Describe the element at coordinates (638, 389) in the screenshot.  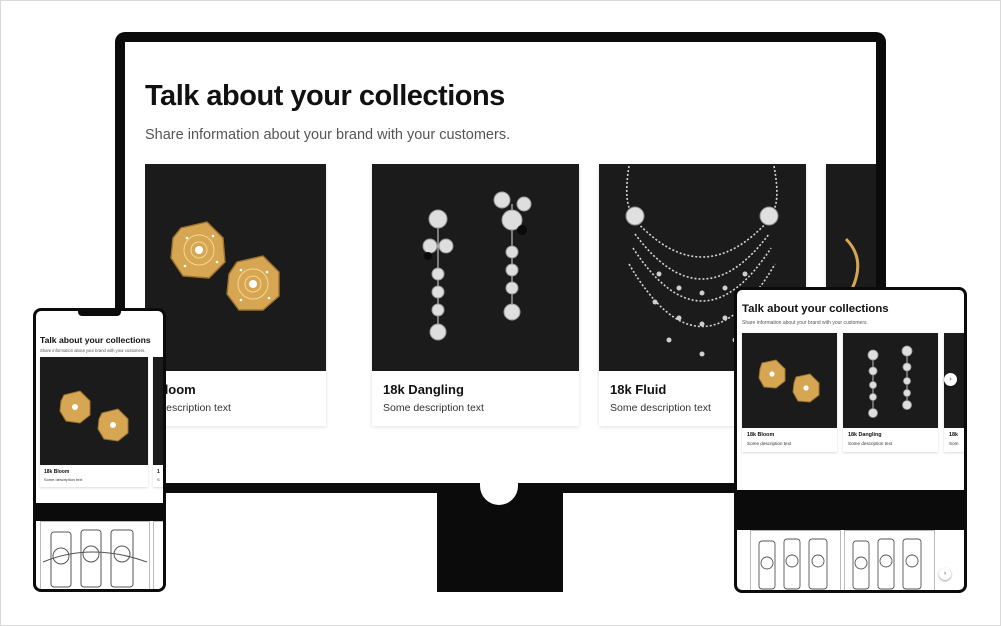
I see `card-title: 18k Fluid` at that location.